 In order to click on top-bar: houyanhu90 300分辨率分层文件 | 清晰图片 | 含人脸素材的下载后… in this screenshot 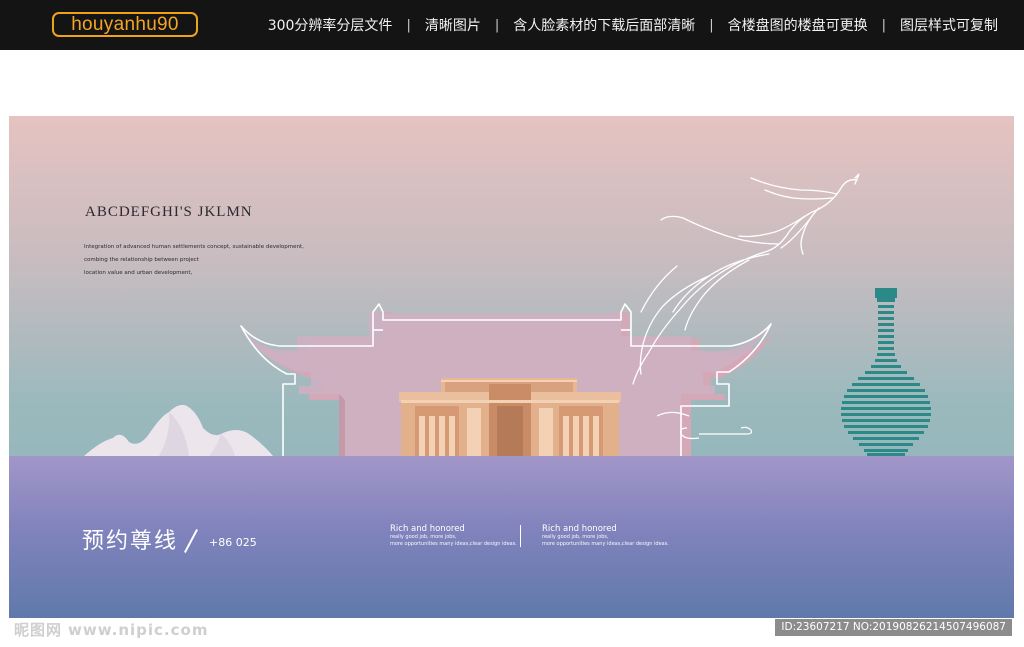, I will do `click(512, 25)`.